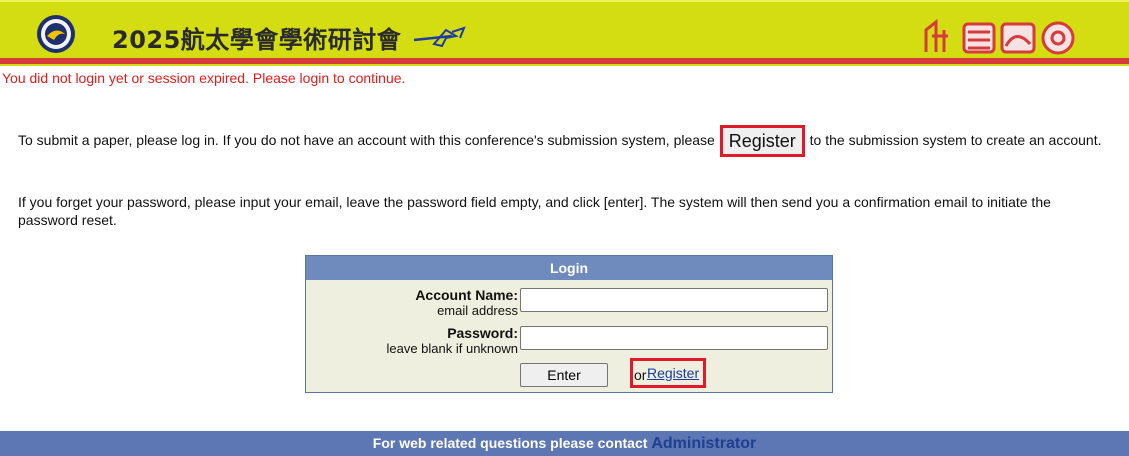 The image size is (1129, 456). What do you see at coordinates (257, 40) in the screenshot?
I see `conference-title: 2025航太學會學術研討會` at bounding box center [257, 40].